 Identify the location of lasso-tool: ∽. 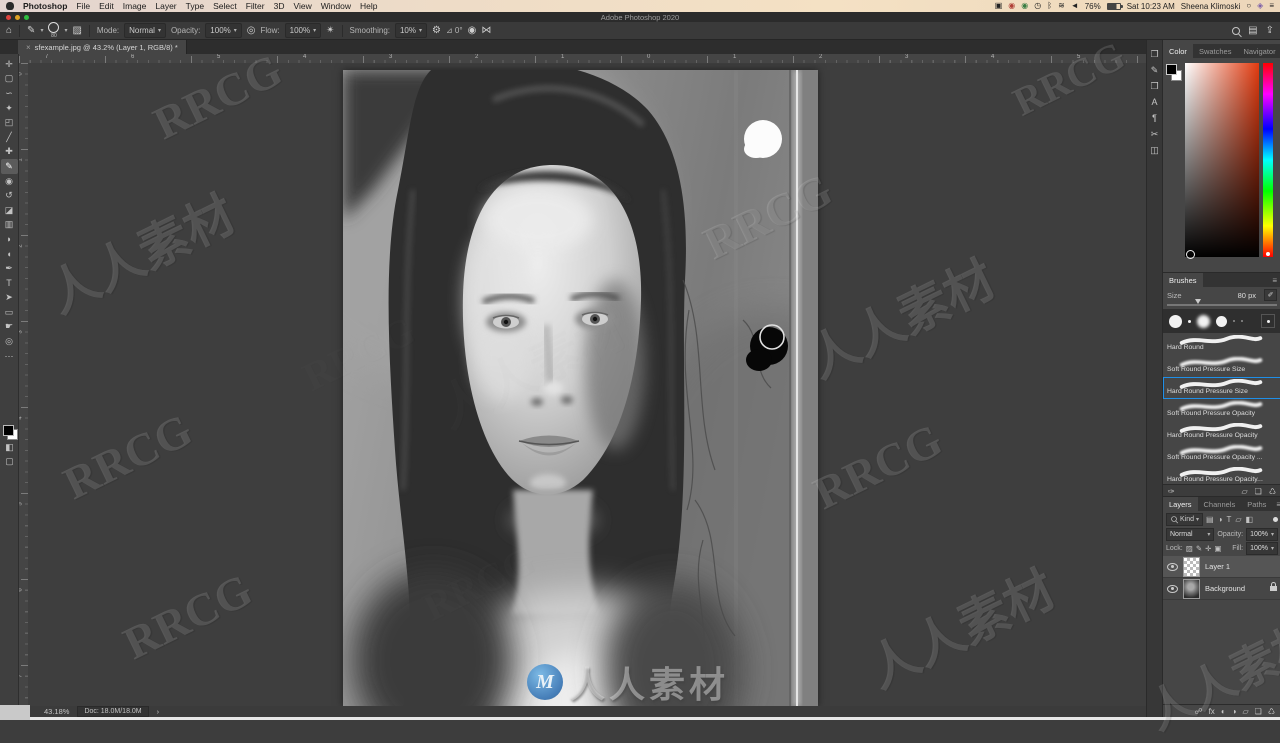
(9, 93).